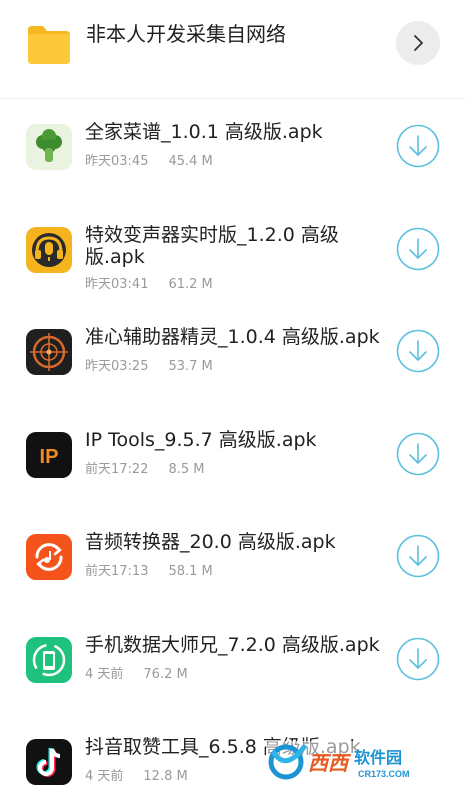  I want to click on file-size: 8.5 M, so click(186, 469).